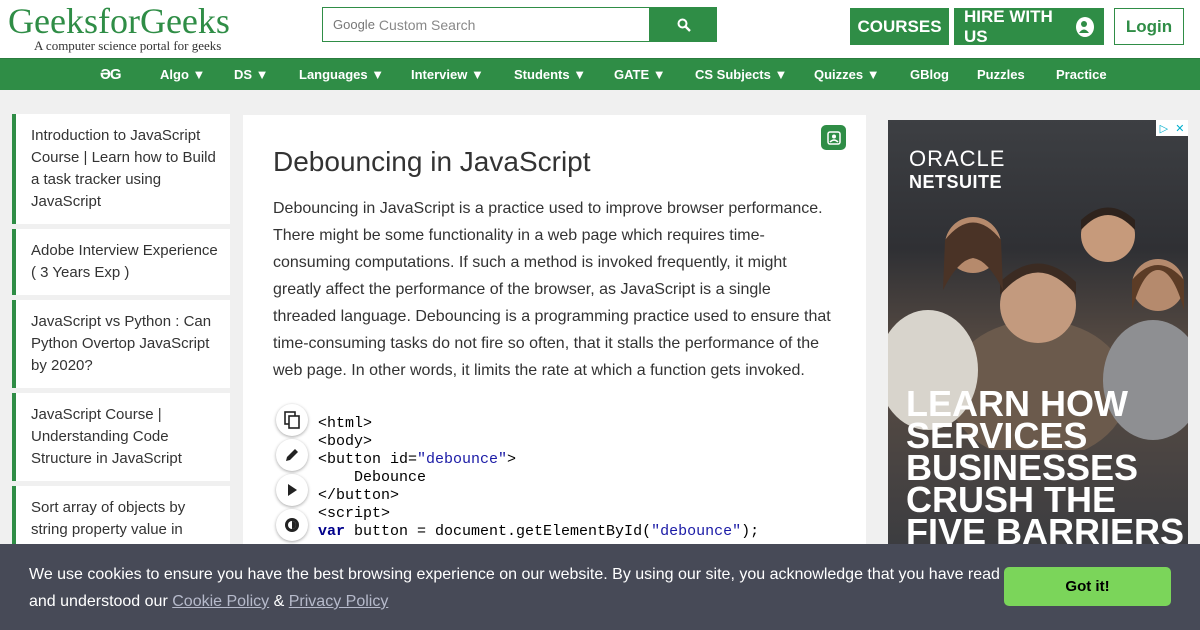  What do you see at coordinates (119, 21) in the screenshot?
I see `logo-title: GeeksforGeeks` at bounding box center [119, 21].